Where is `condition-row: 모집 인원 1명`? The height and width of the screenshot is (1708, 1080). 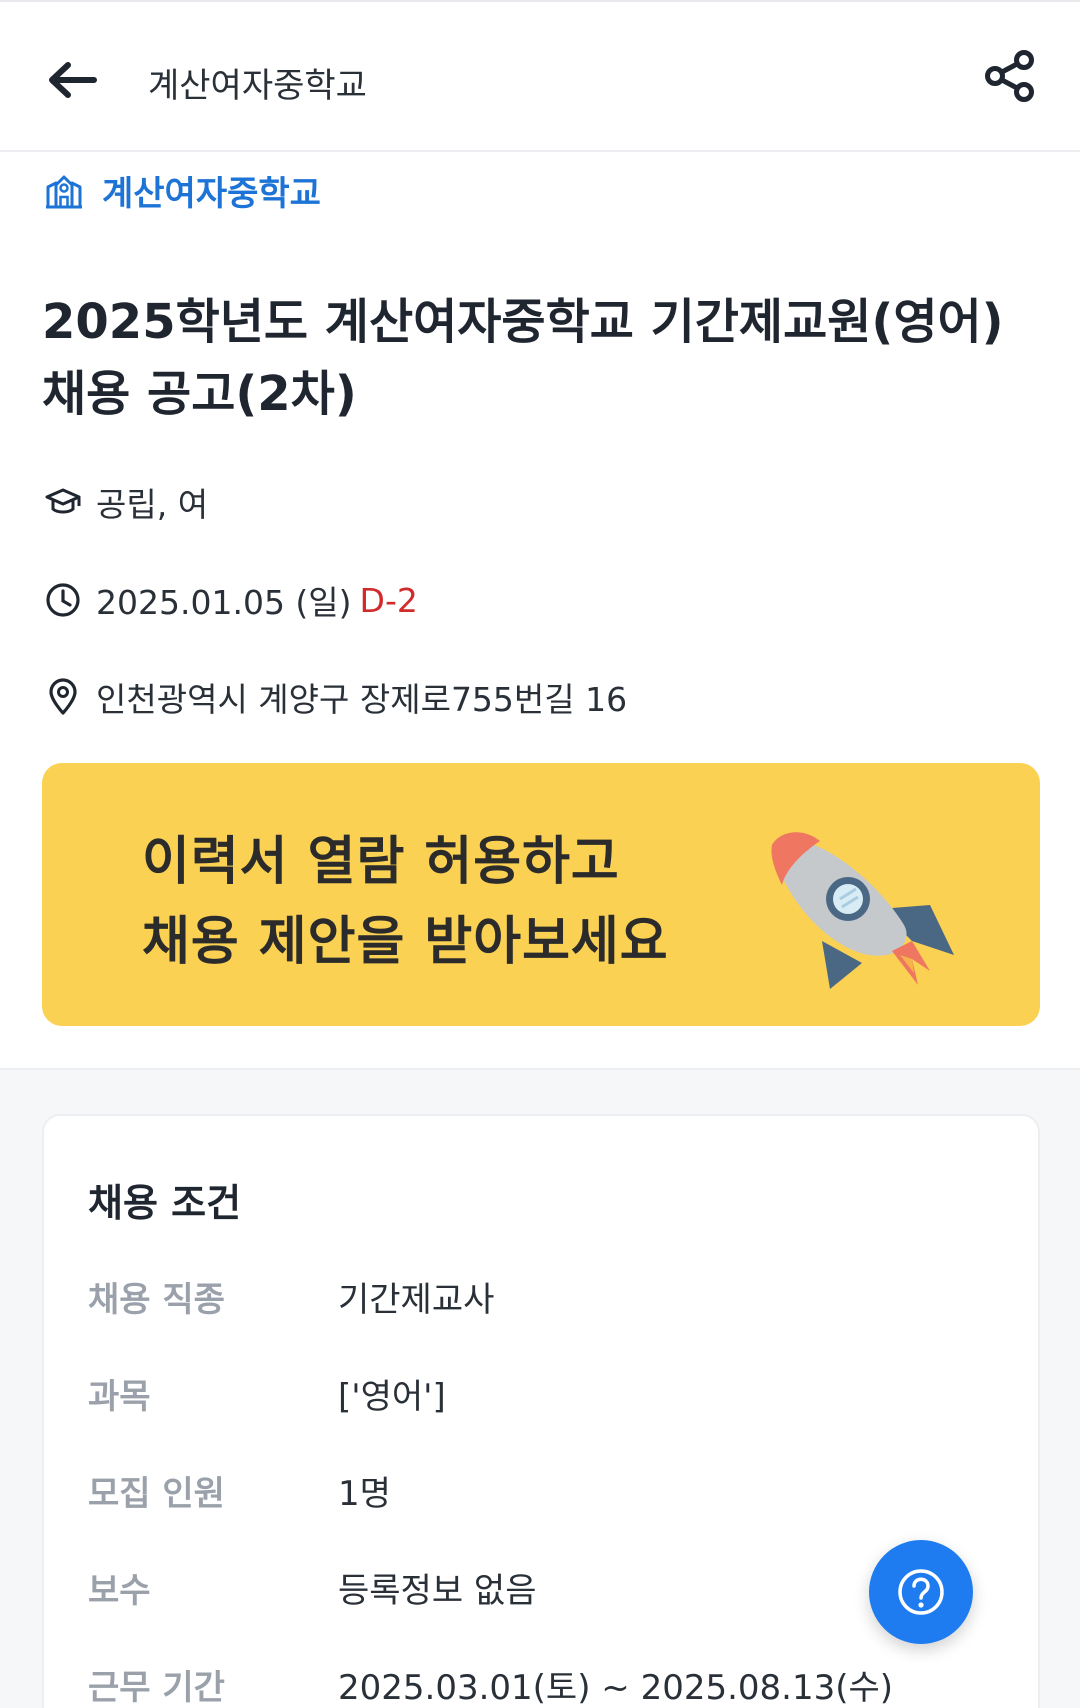
condition-row: 모집 인원 1명 is located at coordinates (239, 1490).